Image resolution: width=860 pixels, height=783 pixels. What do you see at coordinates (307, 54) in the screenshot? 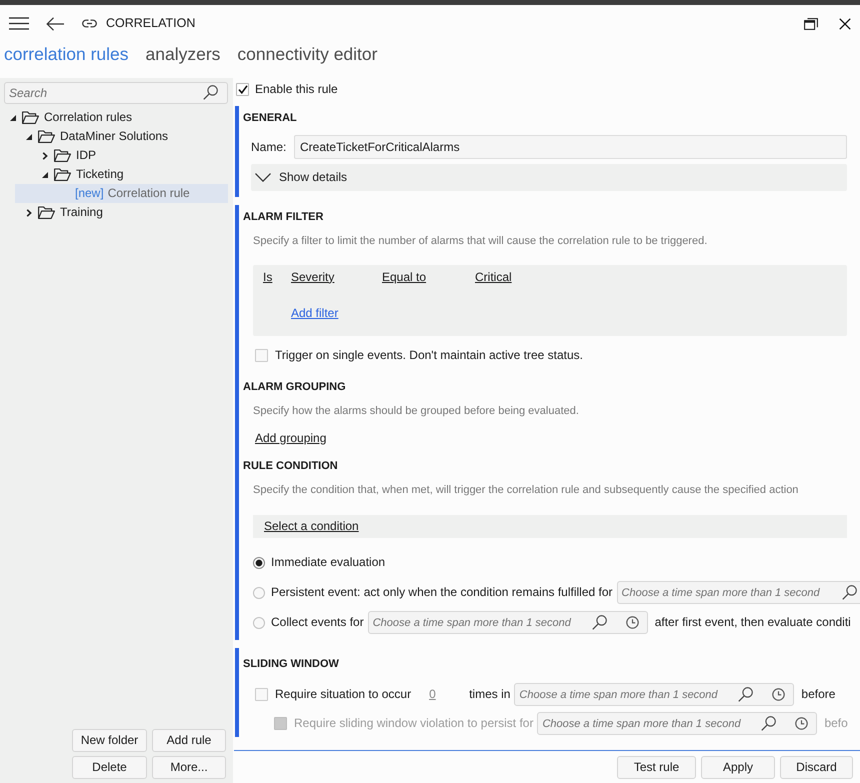
I see `tab: connectivity editor` at bounding box center [307, 54].